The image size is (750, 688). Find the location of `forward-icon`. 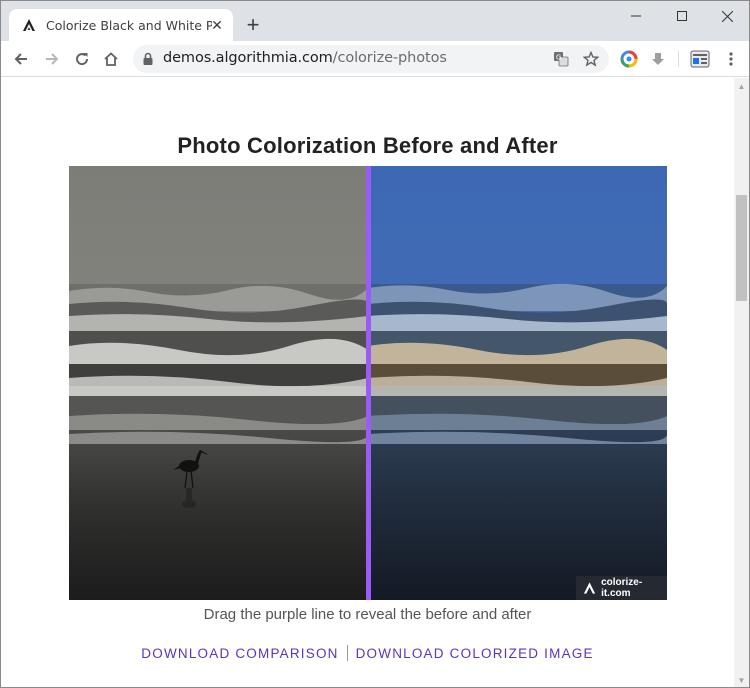

forward-icon is located at coordinates (52, 59).